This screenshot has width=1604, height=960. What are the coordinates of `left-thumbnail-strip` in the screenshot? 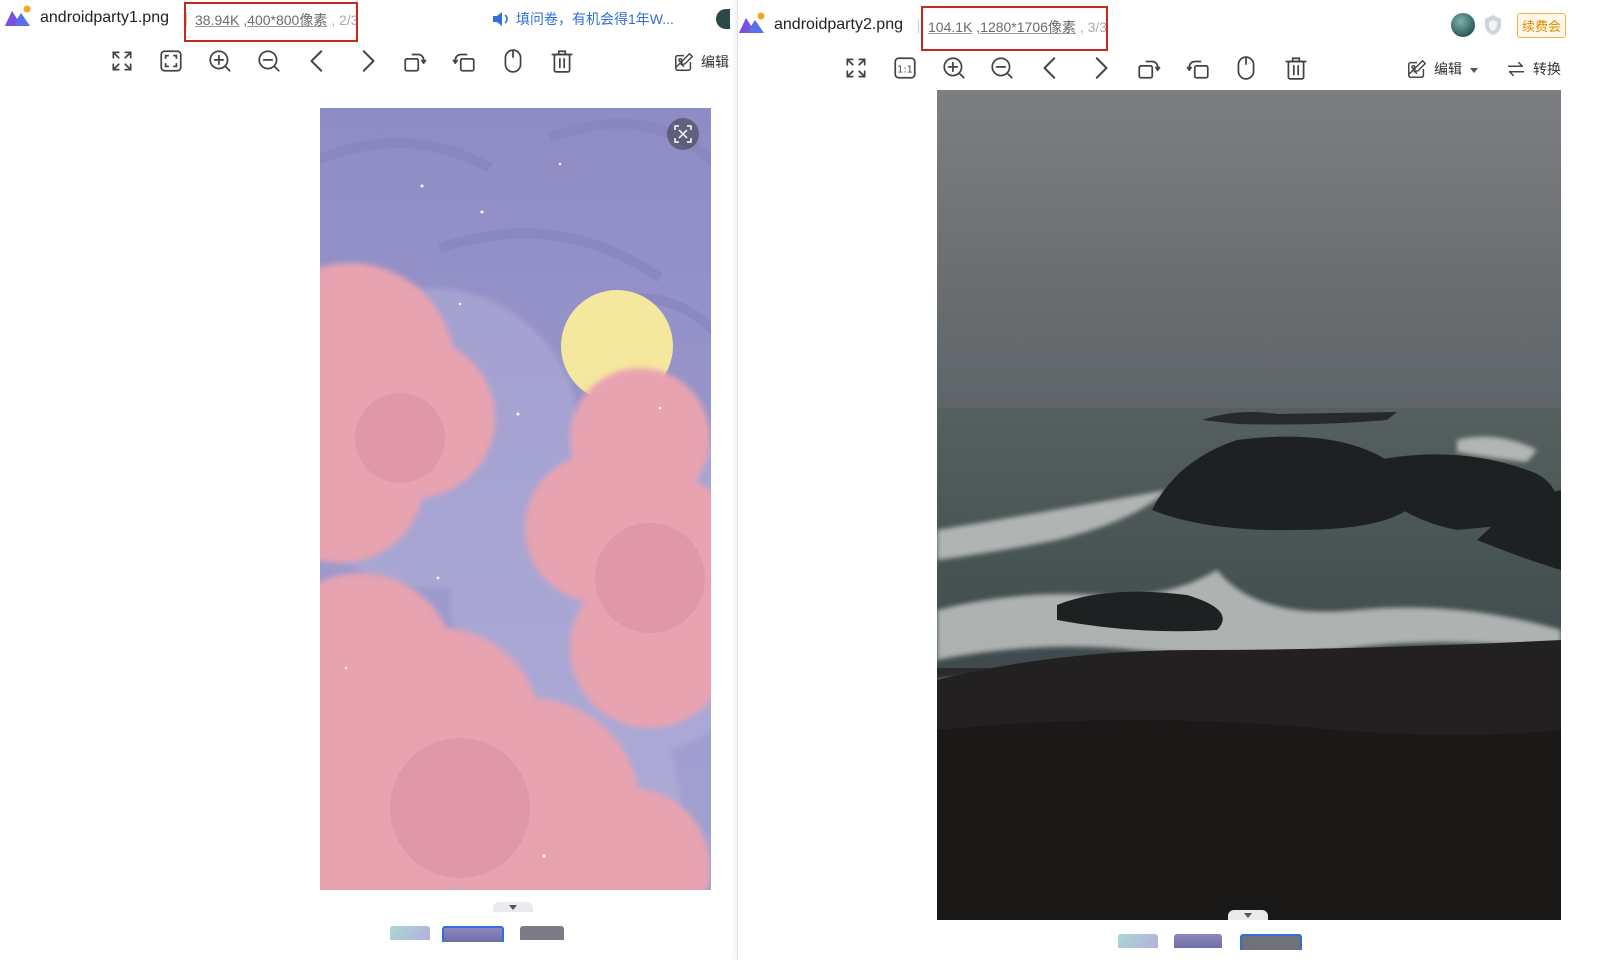 It's located at (485, 931).